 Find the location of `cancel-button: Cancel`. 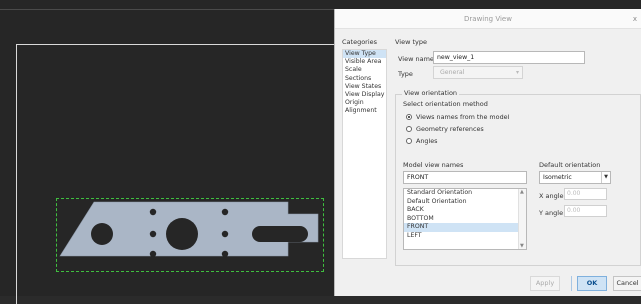

cancel-button: Cancel is located at coordinates (627, 283).